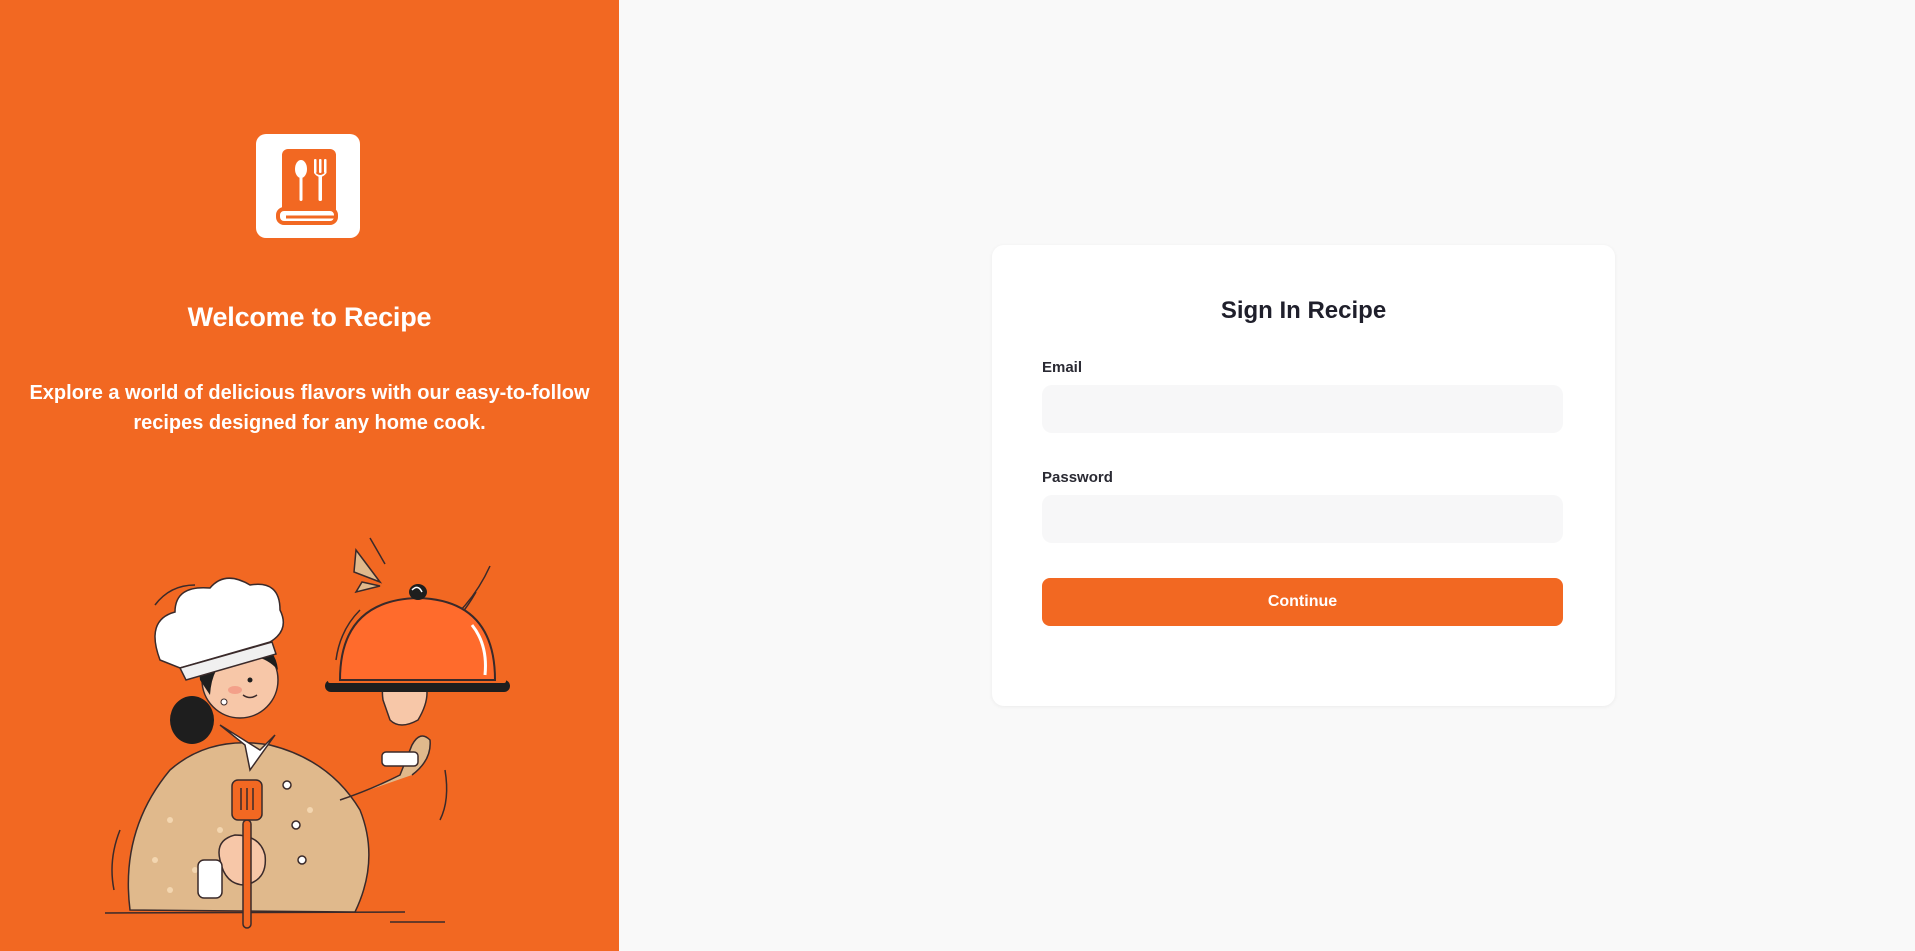  What do you see at coordinates (309, 317) in the screenshot?
I see `welcome-title: Welcome to Recipe` at bounding box center [309, 317].